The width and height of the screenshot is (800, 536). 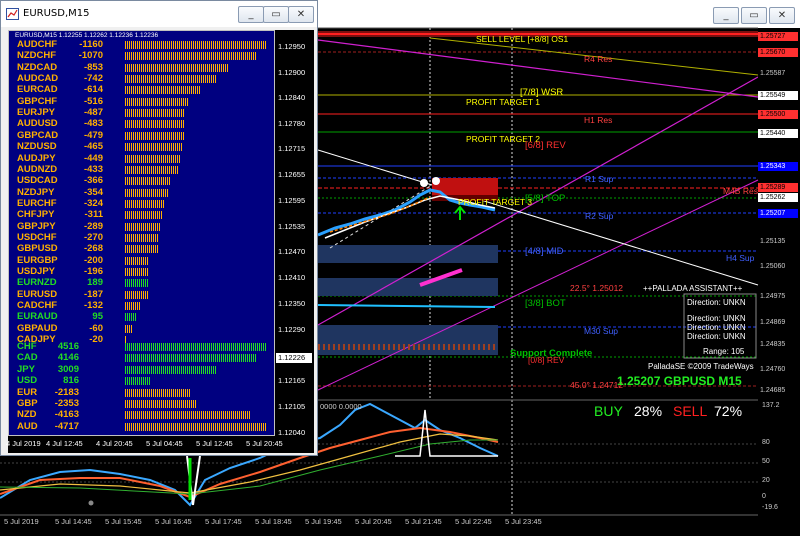 I want to click on currency-name: EUR, so click(x=27, y=392).